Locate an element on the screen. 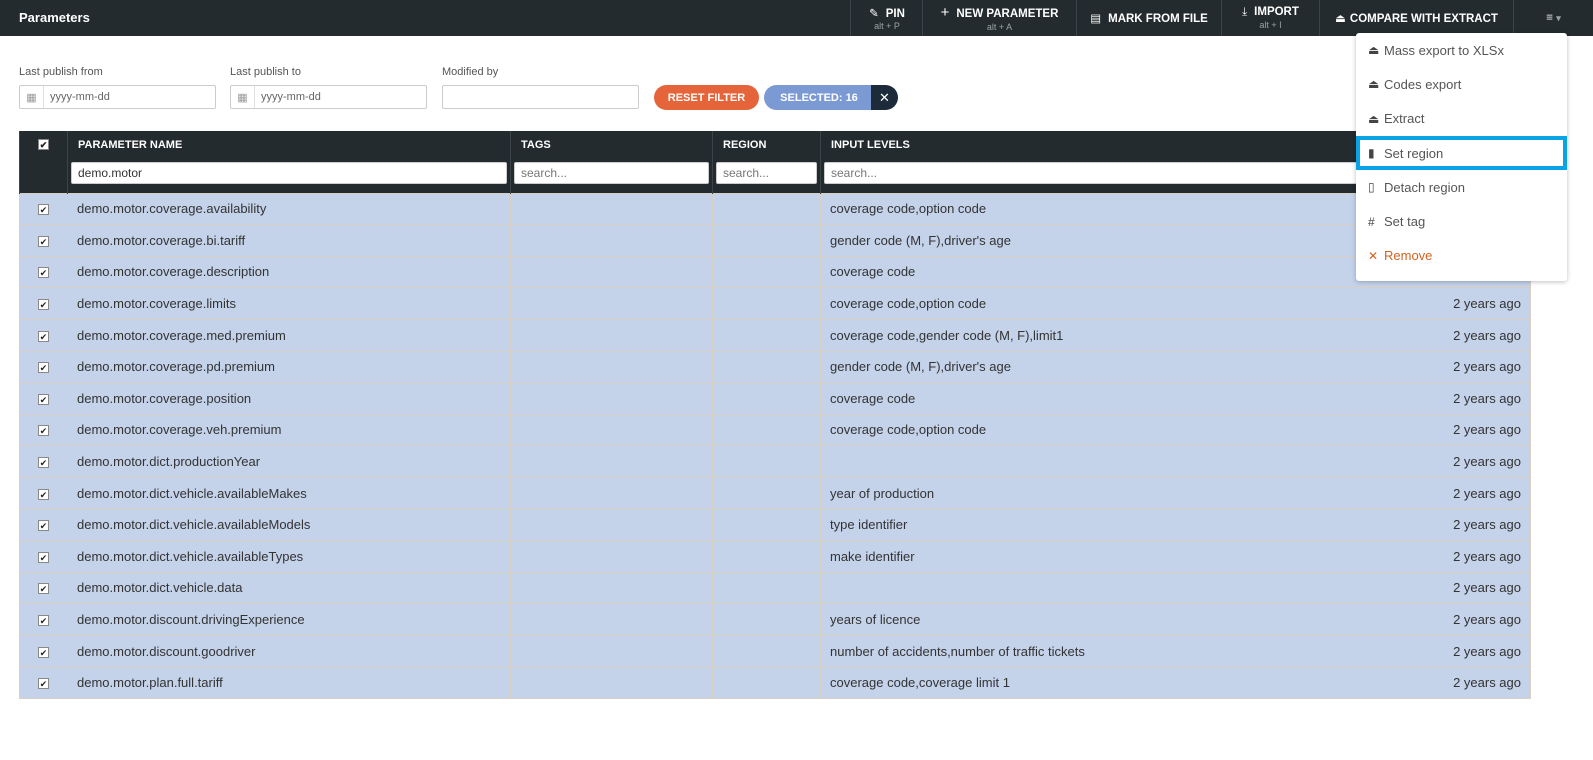 This screenshot has height=760, width=1593. tags-cell is located at coordinates (611, 430).